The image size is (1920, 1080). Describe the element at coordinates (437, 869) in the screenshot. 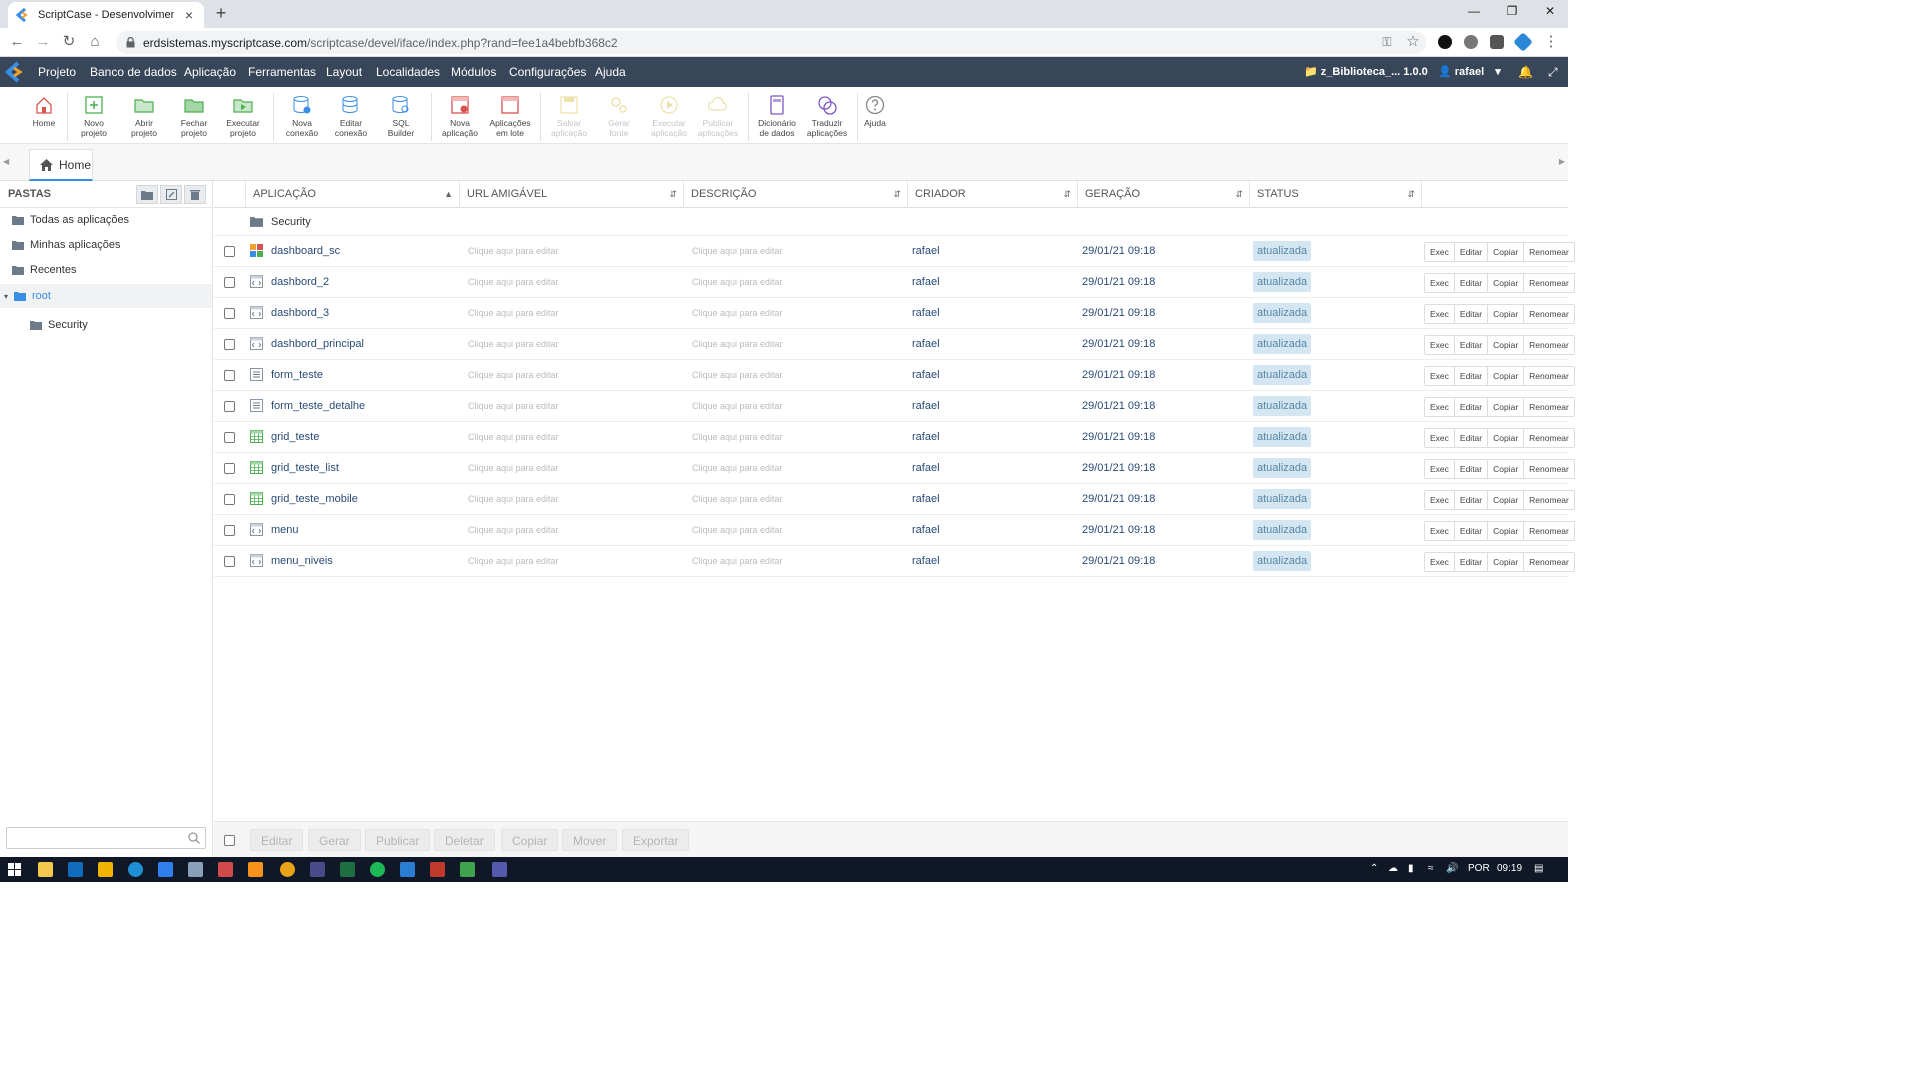

I see `shield-icon` at that location.